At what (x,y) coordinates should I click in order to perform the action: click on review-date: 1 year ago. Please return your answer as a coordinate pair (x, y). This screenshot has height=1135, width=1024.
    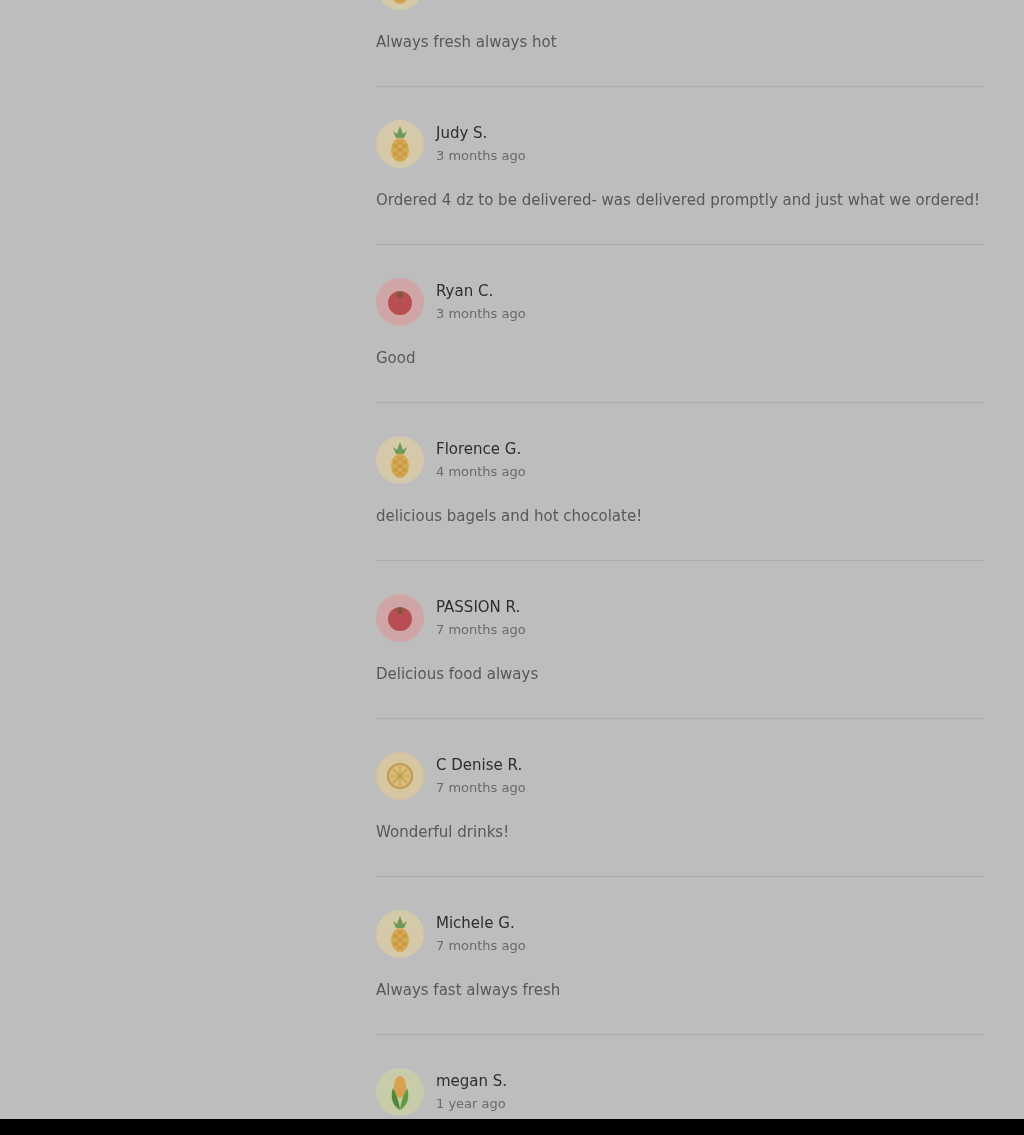
    Looking at the image, I should click on (471, 1104).